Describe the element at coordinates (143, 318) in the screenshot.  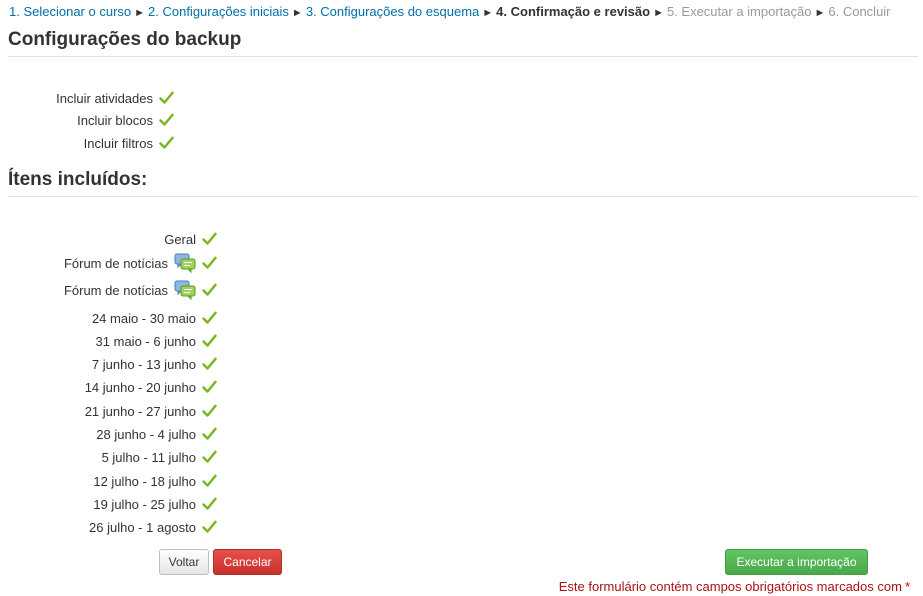
I see `setting-label: 24 maio - 30 maio` at that location.